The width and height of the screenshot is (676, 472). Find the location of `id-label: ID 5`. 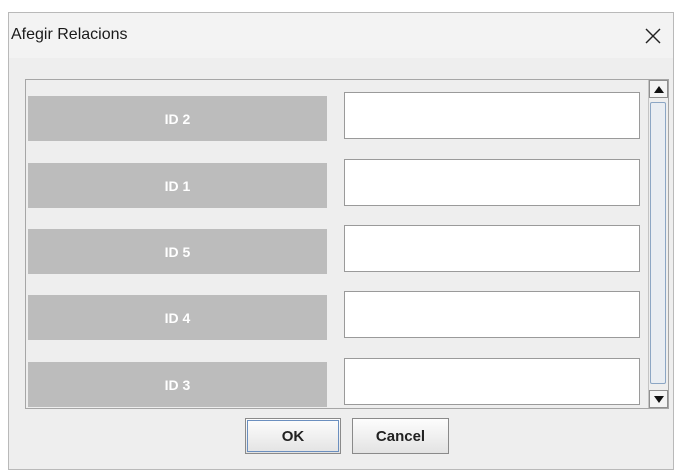

id-label: ID 5 is located at coordinates (177, 251).